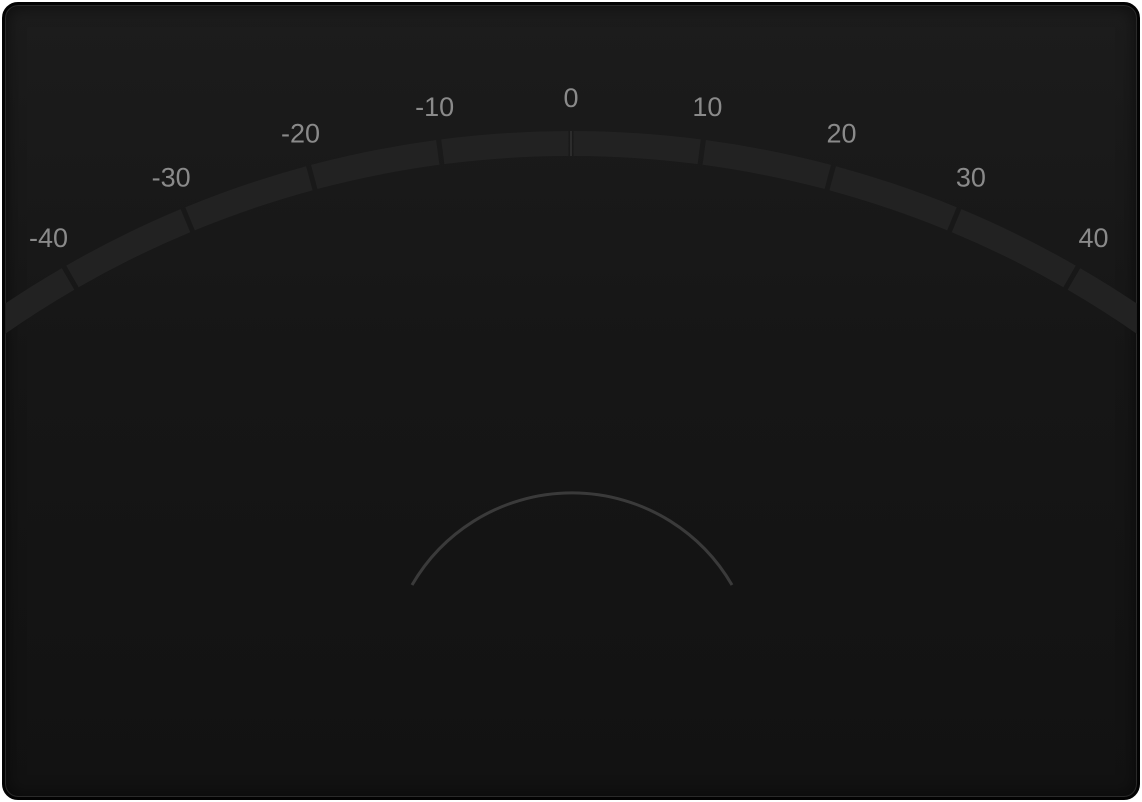  Describe the element at coordinates (841, 134) in the screenshot. I see `tick-label: 20` at that location.